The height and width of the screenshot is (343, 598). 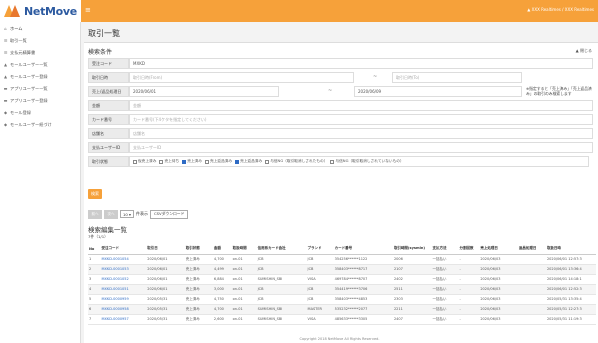 I want to click on sidebar-item-label: ホーム, so click(x=16, y=28).